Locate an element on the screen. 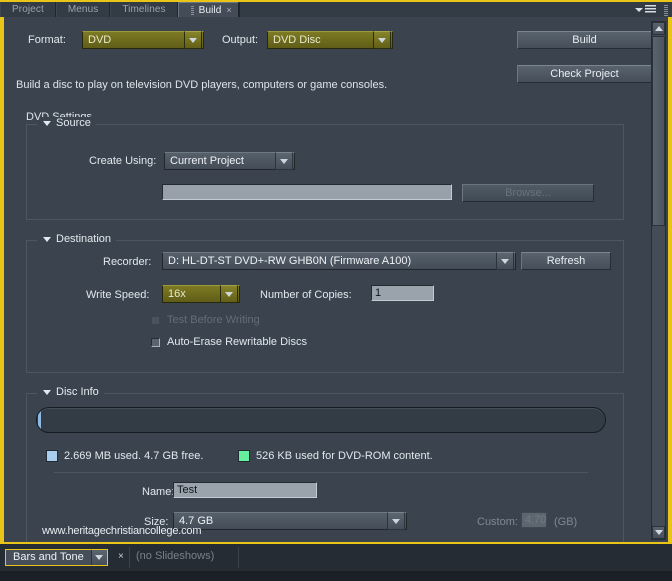 The width and height of the screenshot is (672, 581). tab-menus: Menus is located at coordinates (83, 9).